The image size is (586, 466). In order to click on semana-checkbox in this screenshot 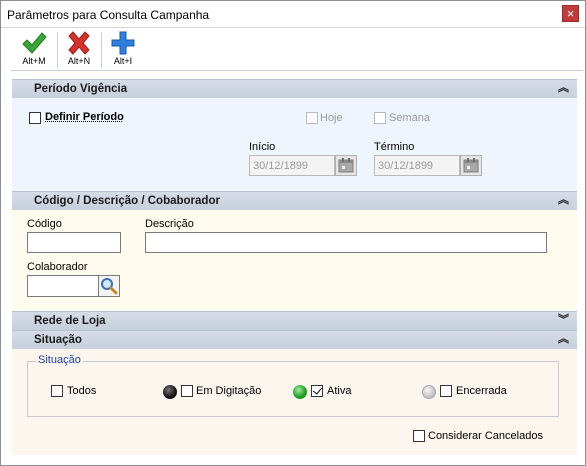, I will do `click(380, 118)`.